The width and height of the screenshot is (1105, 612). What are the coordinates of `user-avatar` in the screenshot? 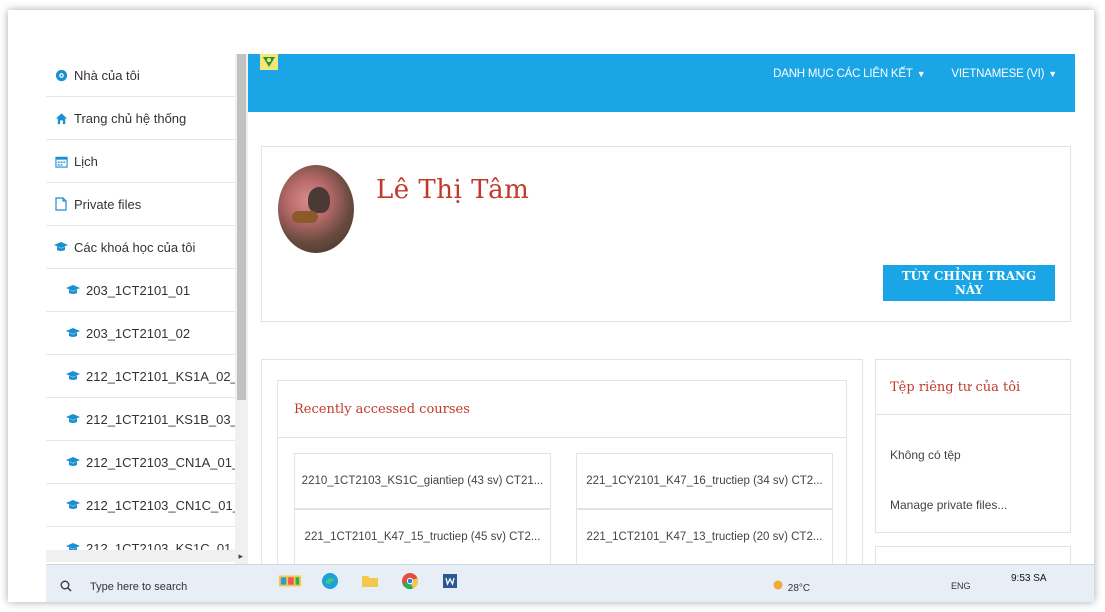 It's located at (316, 209).